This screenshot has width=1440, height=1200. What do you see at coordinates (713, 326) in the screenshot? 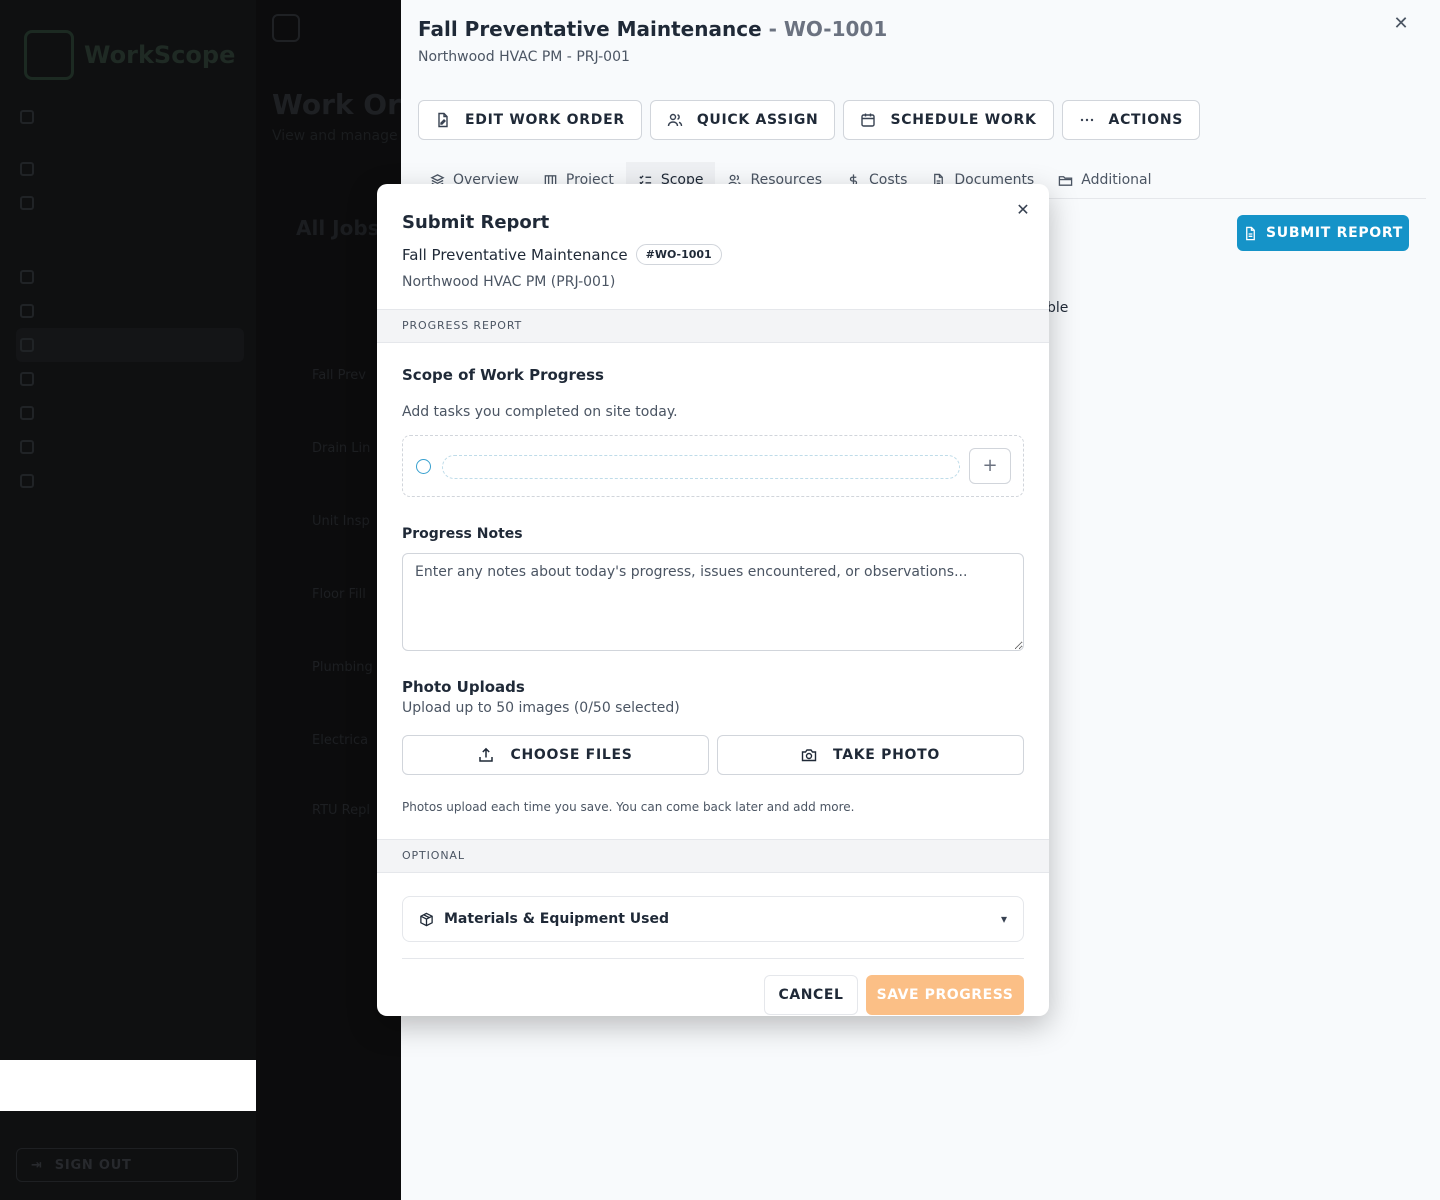
I see `section-progress-report: PROGRESS REPORT` at bounding box center [713, 326].